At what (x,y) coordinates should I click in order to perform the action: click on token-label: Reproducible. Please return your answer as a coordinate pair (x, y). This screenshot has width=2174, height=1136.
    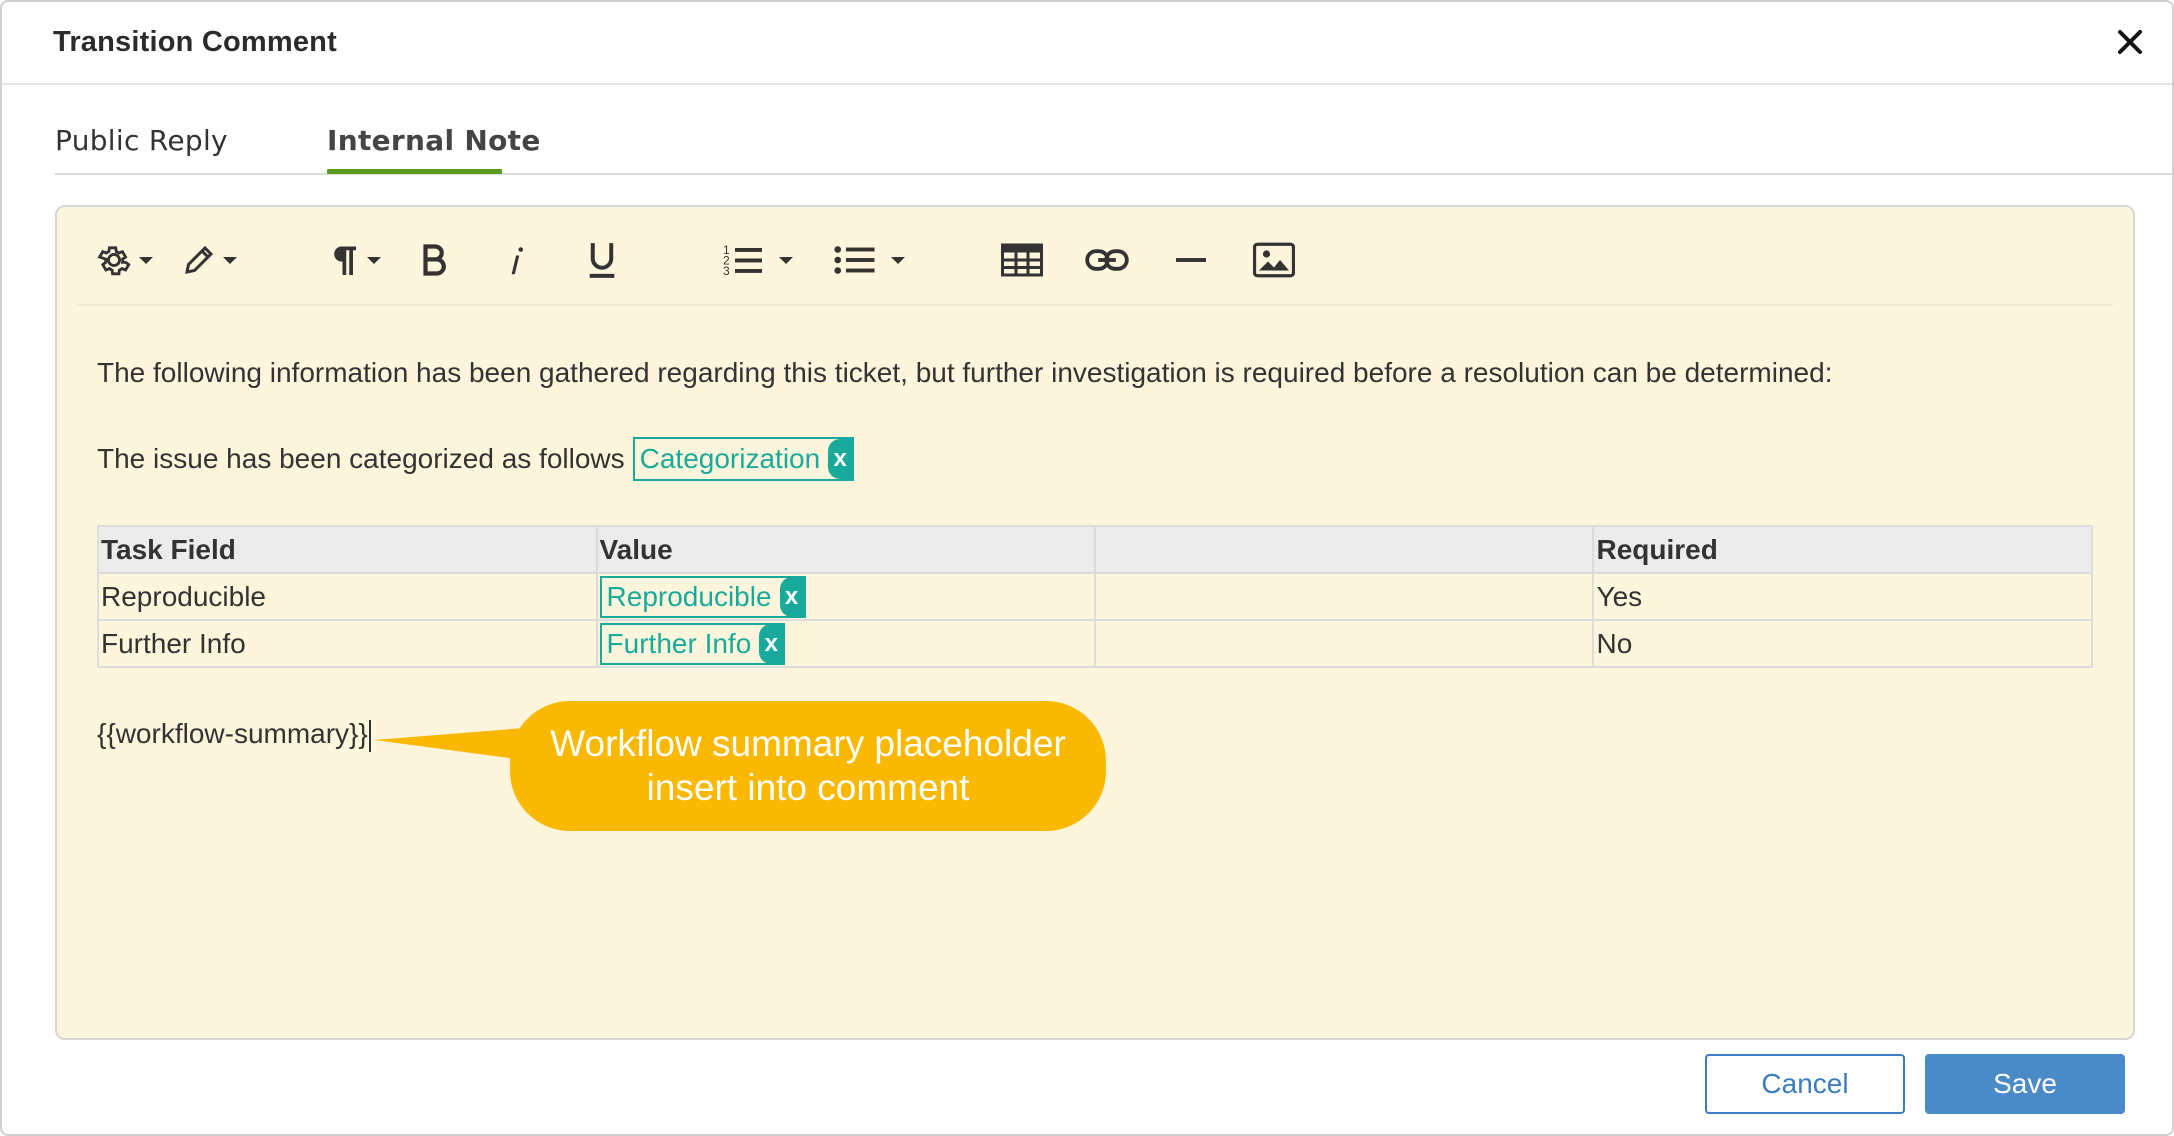
    Looking at the image, I should click on (689, 596).